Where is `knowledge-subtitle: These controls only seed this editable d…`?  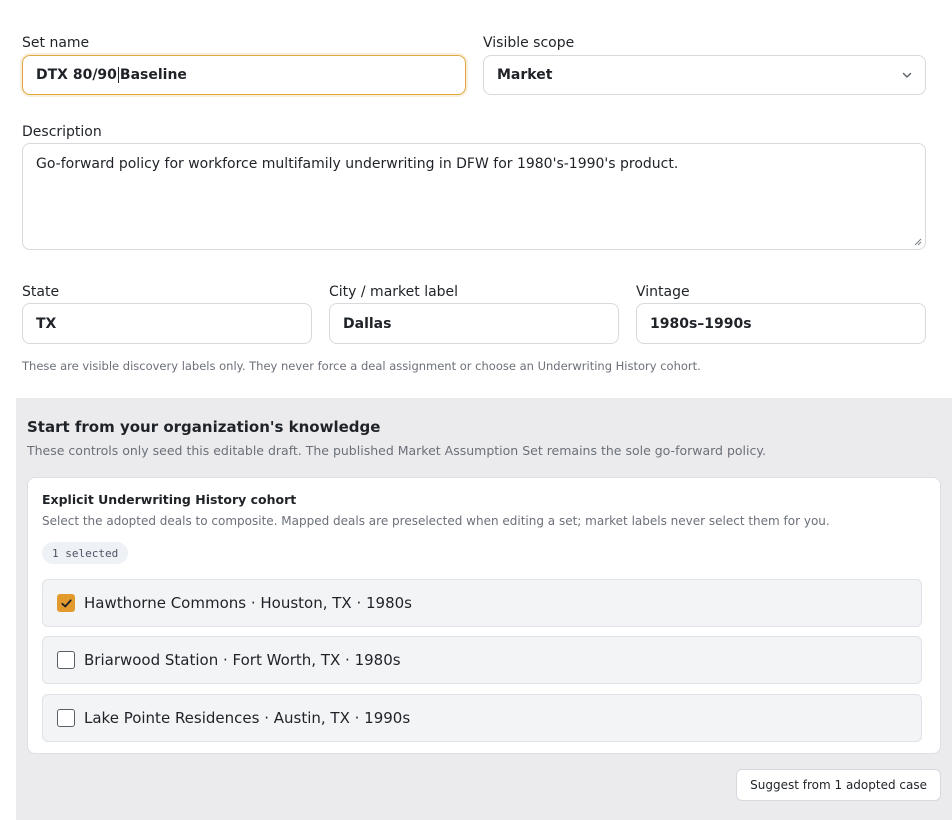
knowledge-subtitle: These controls only seed this editable d… is located at coordinates (396, 450).